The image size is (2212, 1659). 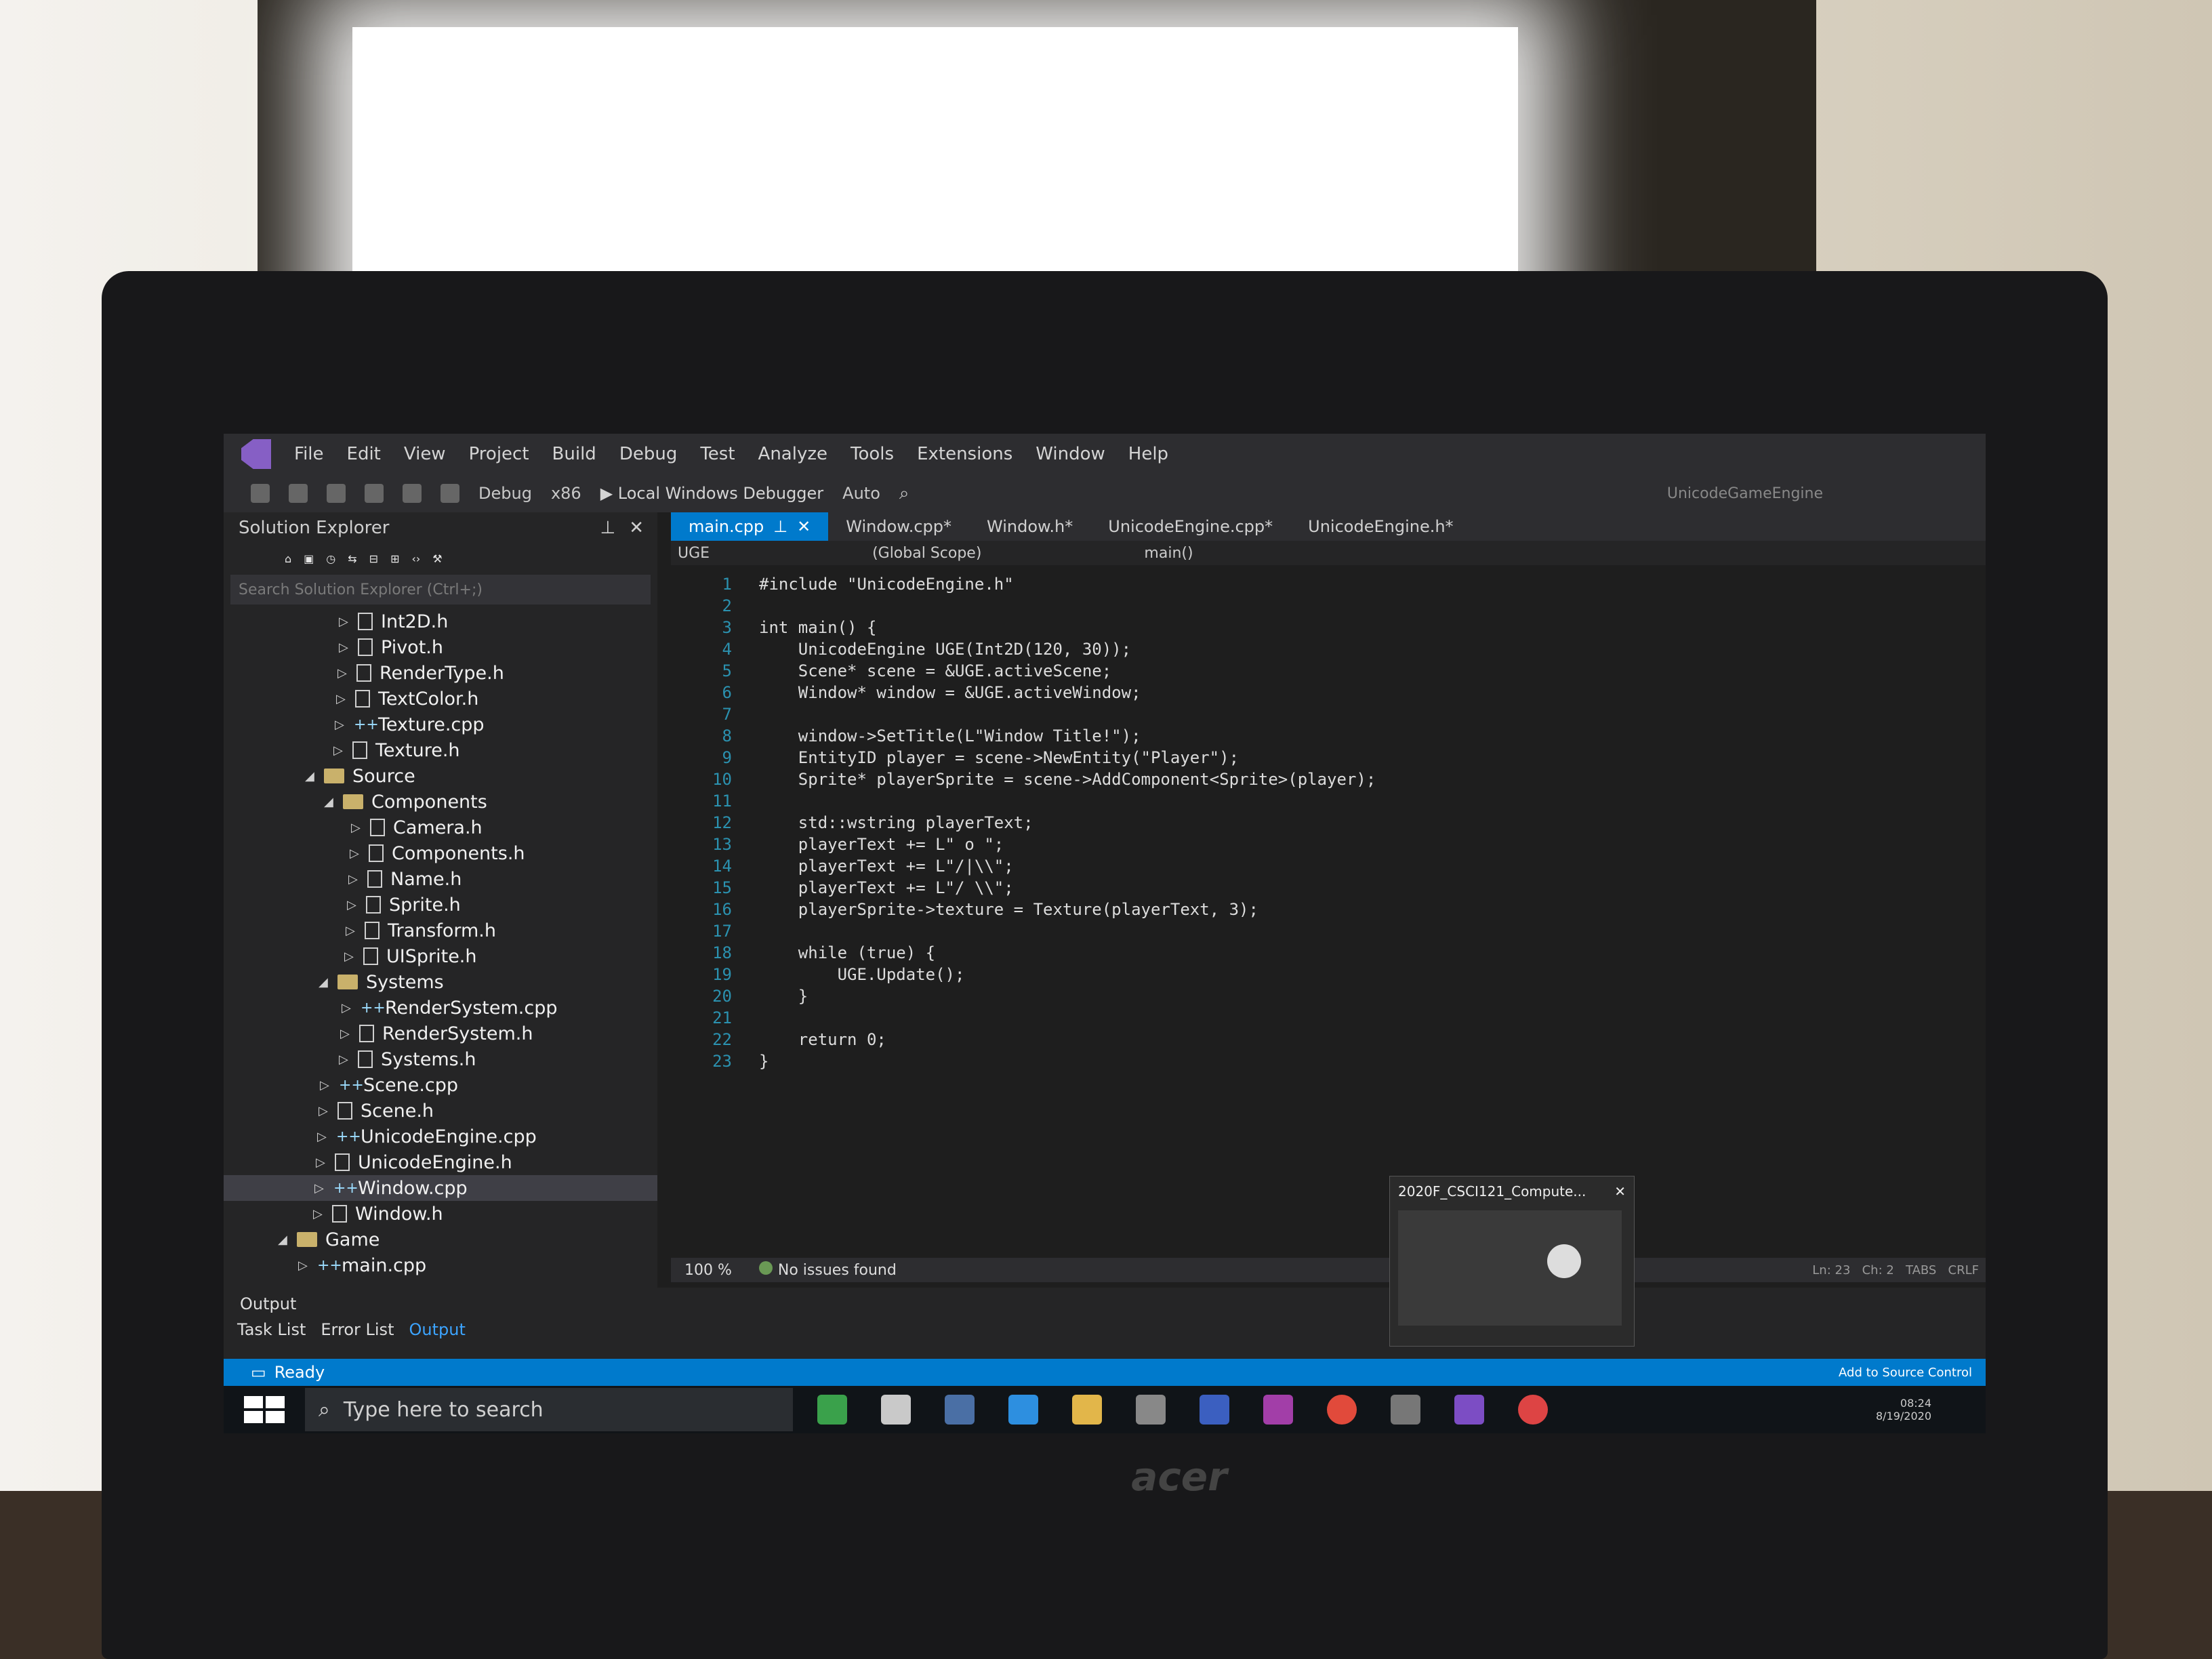 What do you see at coordinates (440, 699) in the screenshot?
I see `tree-item-textcolor-h: ▷ TextColor.h` at bounding box center [440, 699].